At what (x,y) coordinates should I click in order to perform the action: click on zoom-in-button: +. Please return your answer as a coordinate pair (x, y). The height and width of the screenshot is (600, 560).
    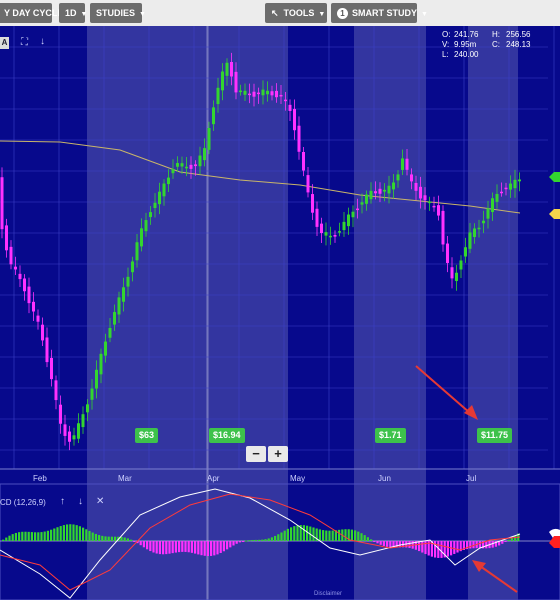
    Looking at the image, I should click on (278, 454).